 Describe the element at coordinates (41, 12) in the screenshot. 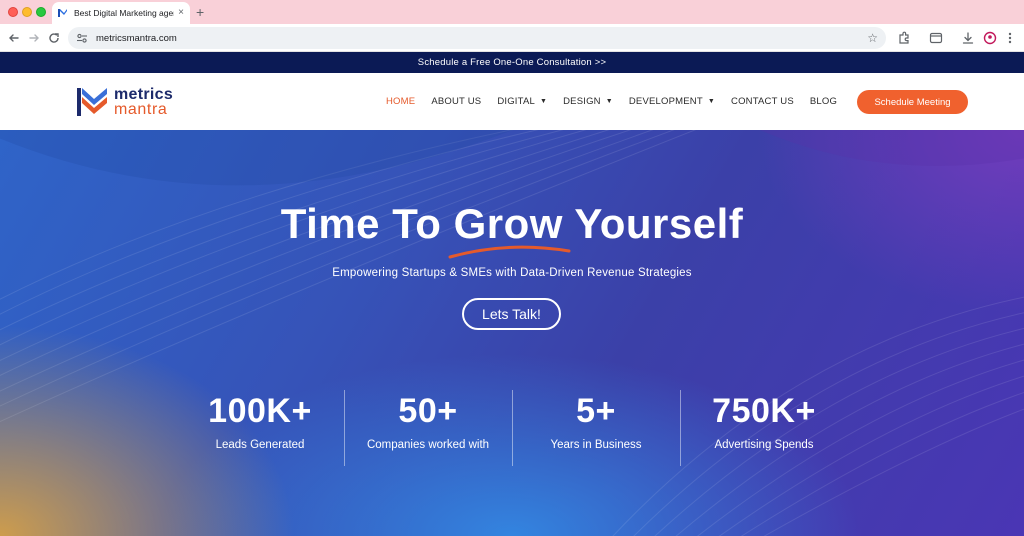

I see `maximize-window-button` at that location.